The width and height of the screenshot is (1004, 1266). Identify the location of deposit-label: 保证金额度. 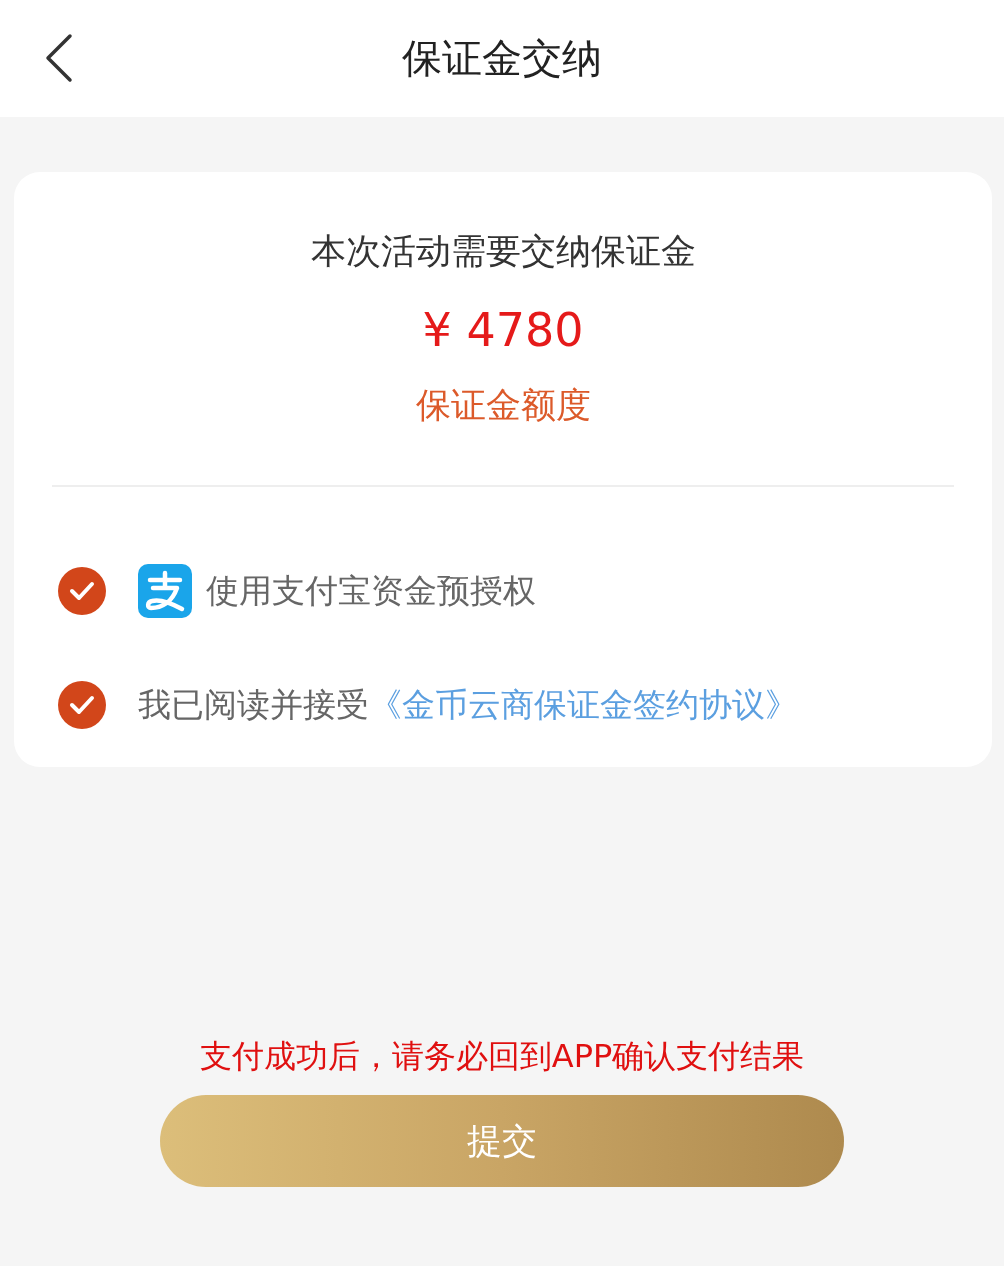
(503, 405).